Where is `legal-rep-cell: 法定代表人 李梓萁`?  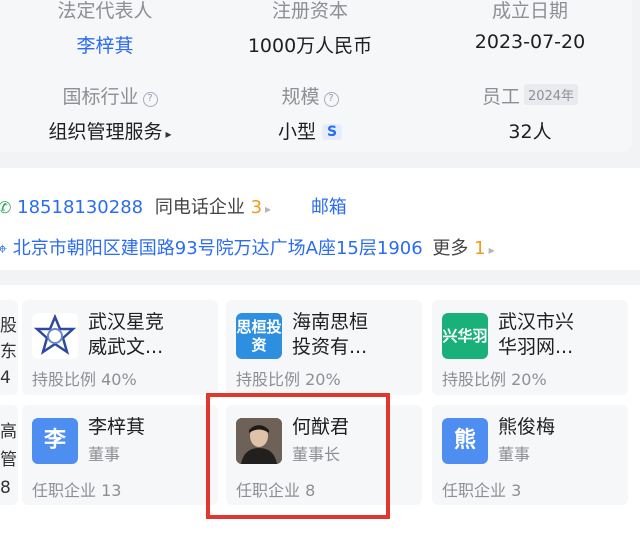 legal-rep-cell: 法定代表人 李梓萁 is located at coordinates (105, 29).